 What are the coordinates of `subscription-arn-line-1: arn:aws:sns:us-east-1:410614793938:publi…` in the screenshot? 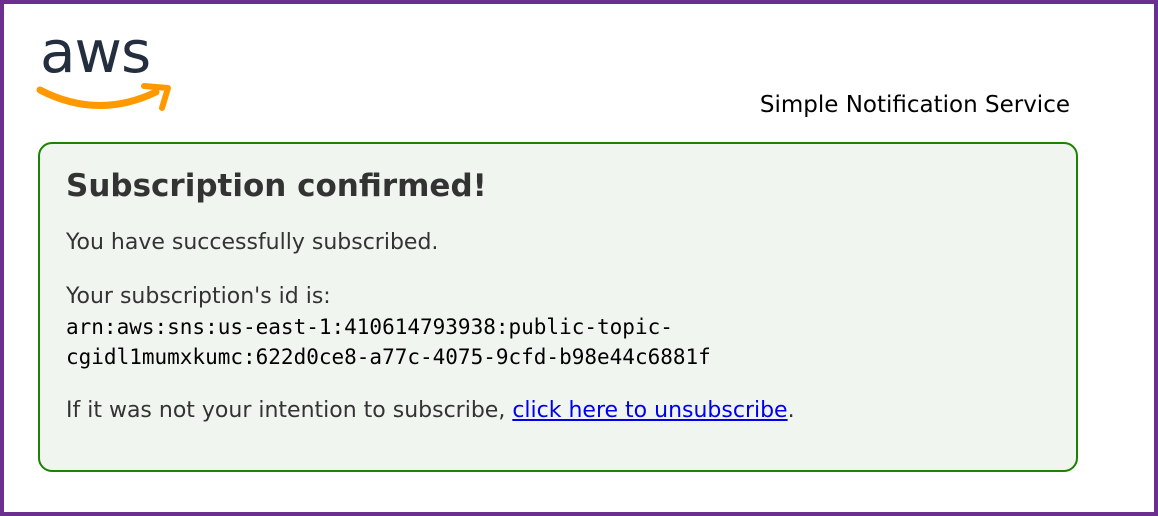 It's located at (369, 327).